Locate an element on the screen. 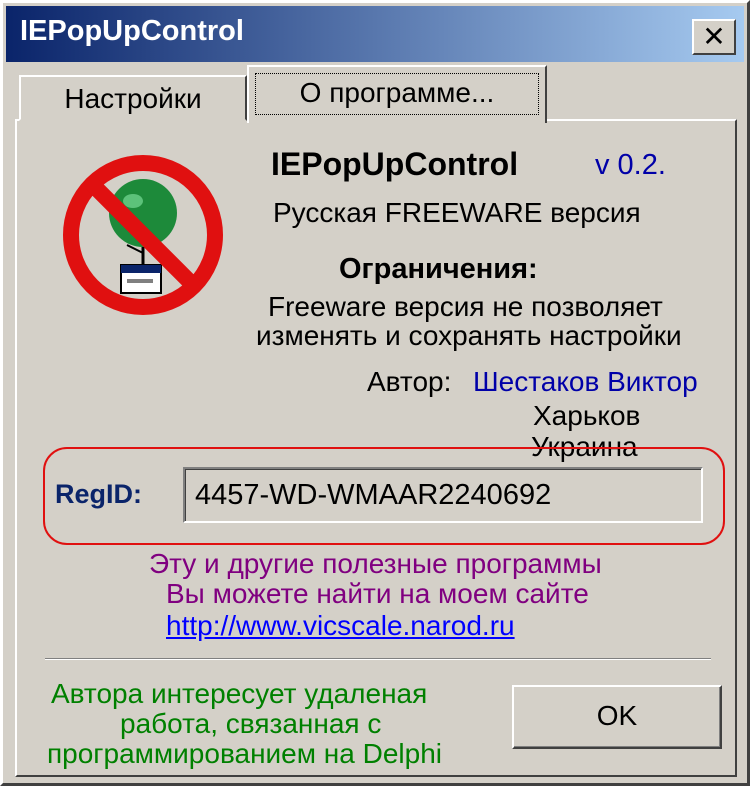  ok-button: OK is located at coordinates (617, 717).